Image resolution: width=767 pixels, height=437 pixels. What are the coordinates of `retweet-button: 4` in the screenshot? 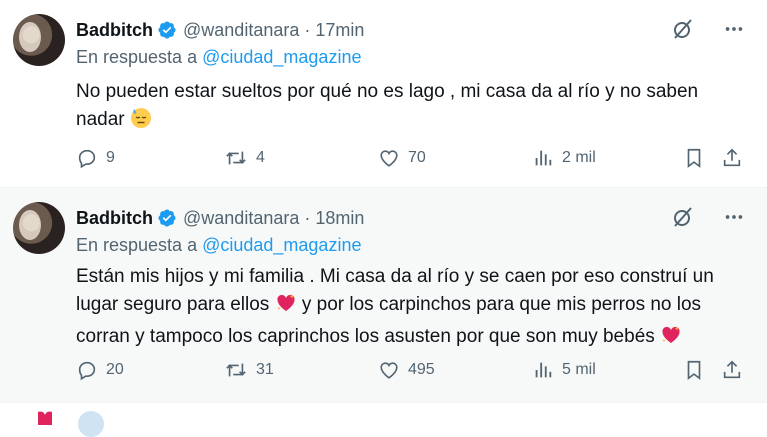 It's located at (244, 158).